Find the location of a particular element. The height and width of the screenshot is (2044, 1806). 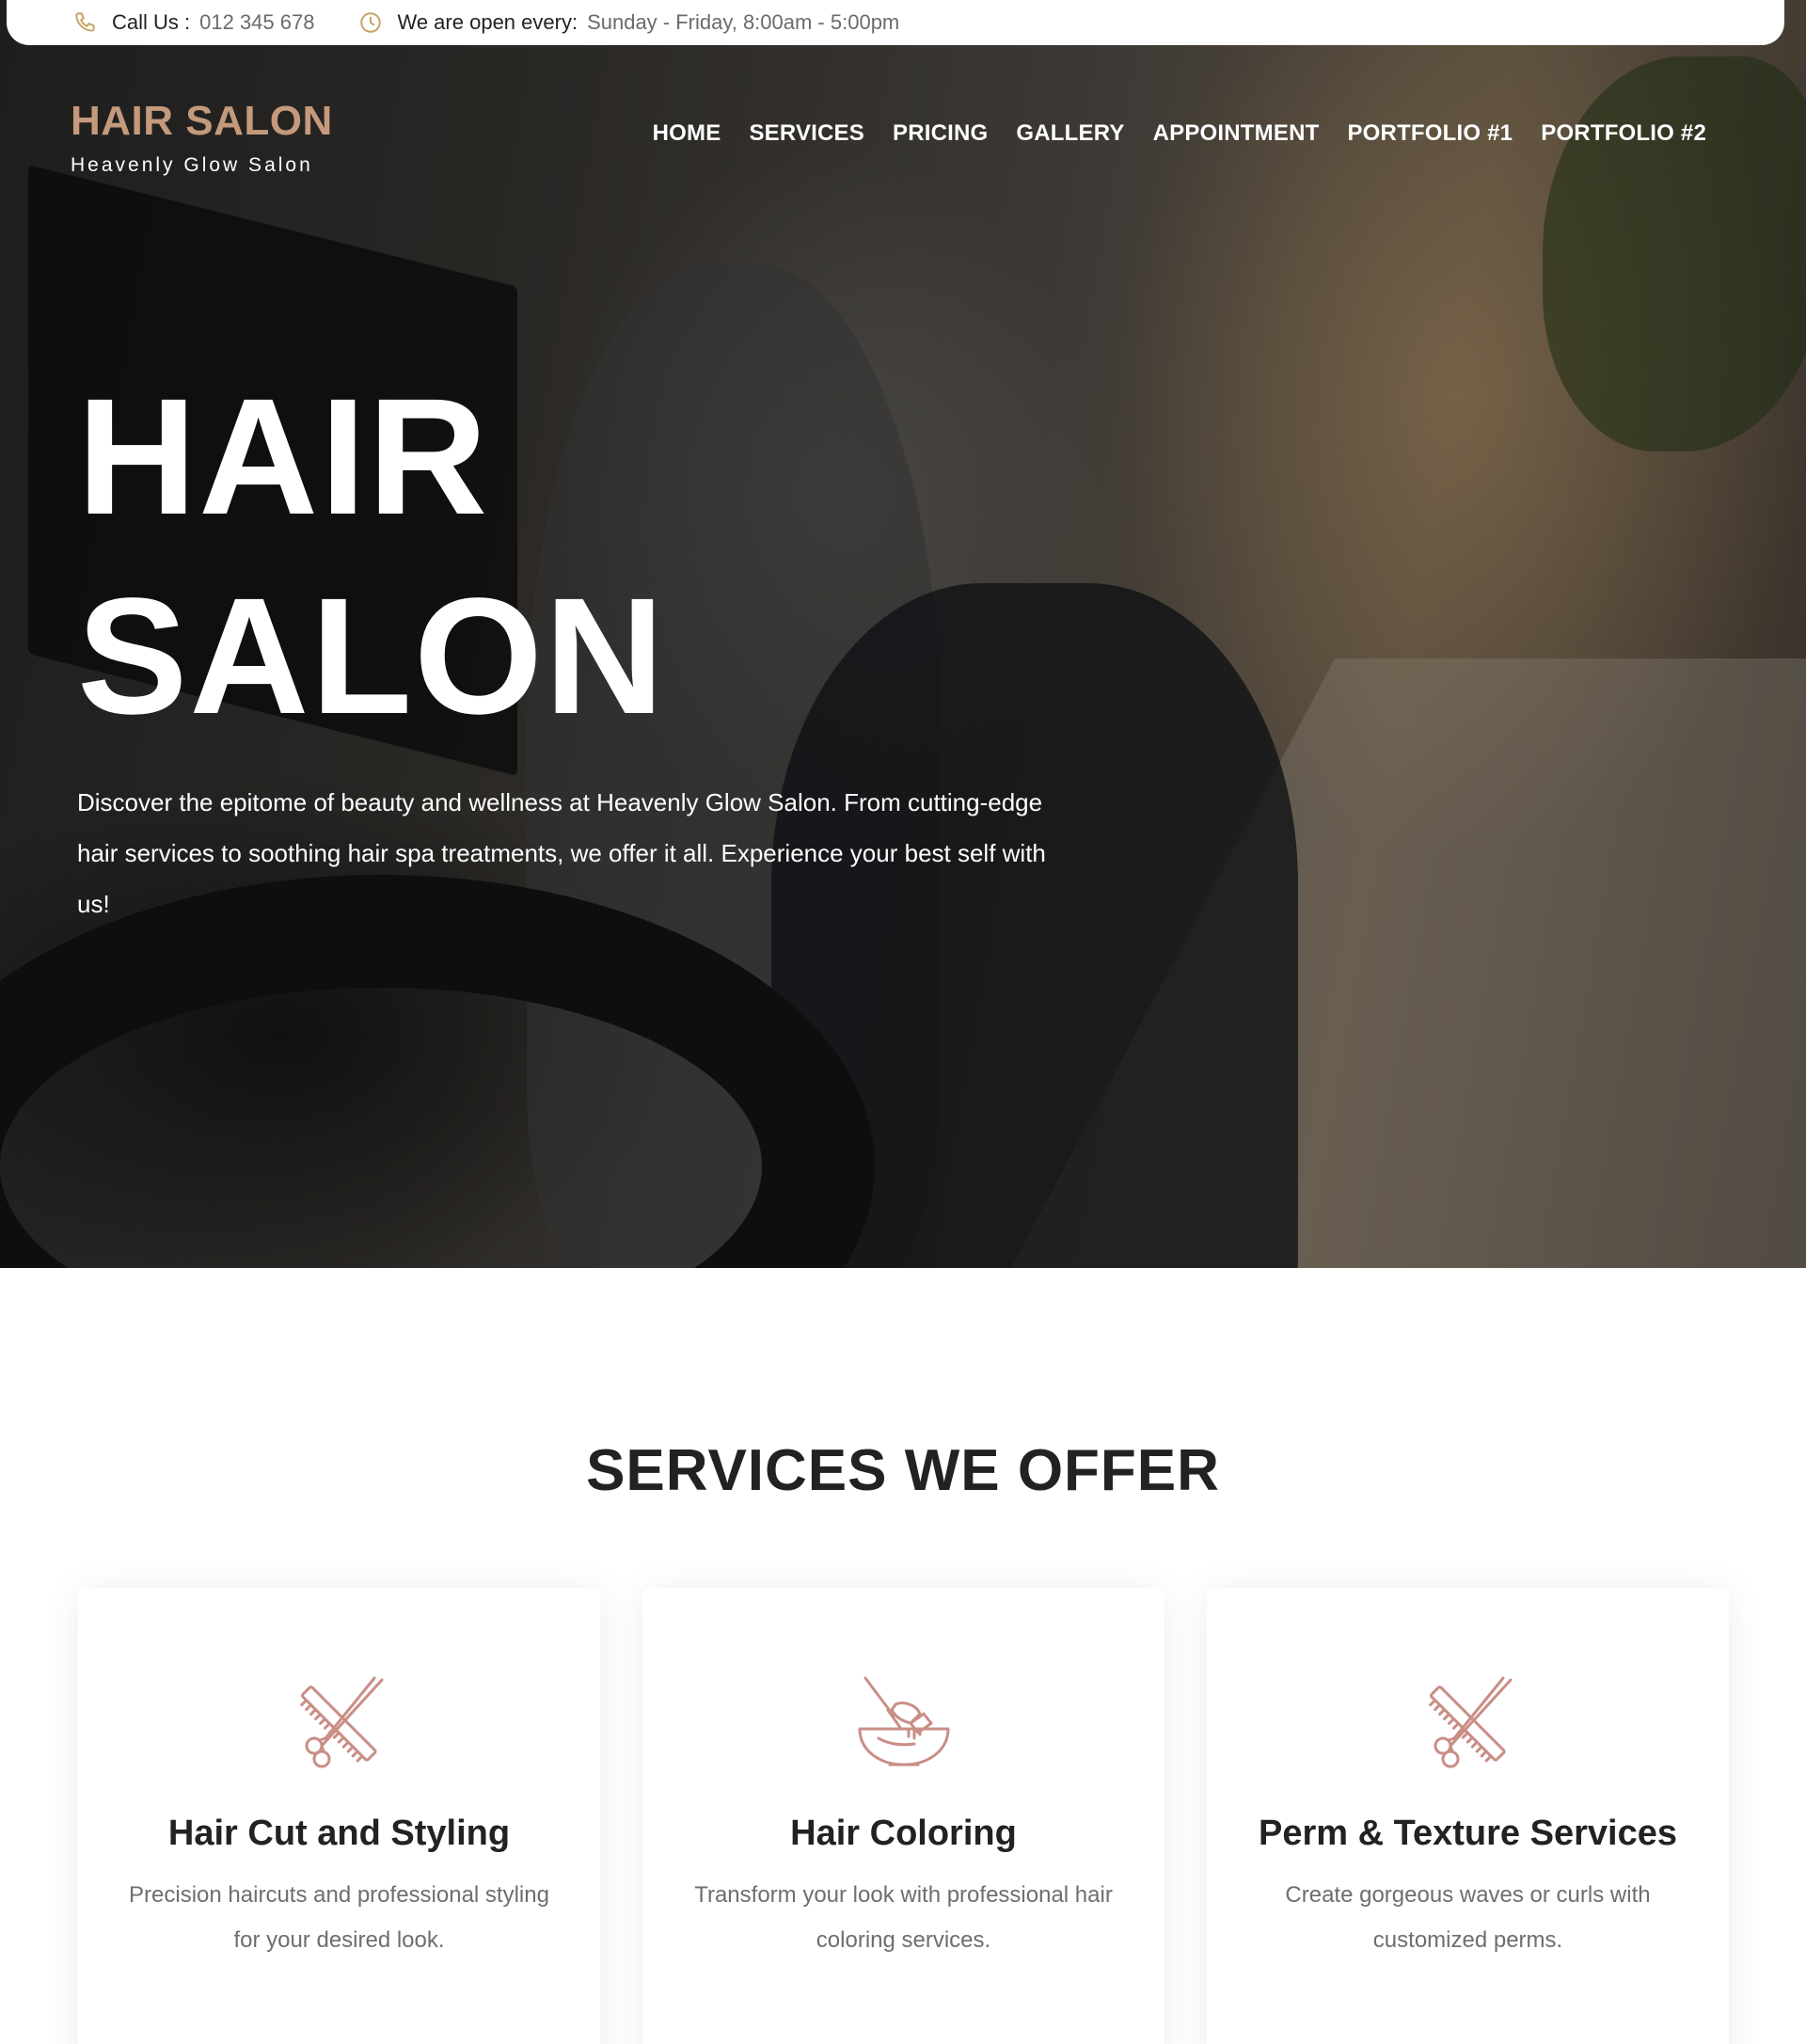

nav-home: HOME is located at coordinates (687, 133).